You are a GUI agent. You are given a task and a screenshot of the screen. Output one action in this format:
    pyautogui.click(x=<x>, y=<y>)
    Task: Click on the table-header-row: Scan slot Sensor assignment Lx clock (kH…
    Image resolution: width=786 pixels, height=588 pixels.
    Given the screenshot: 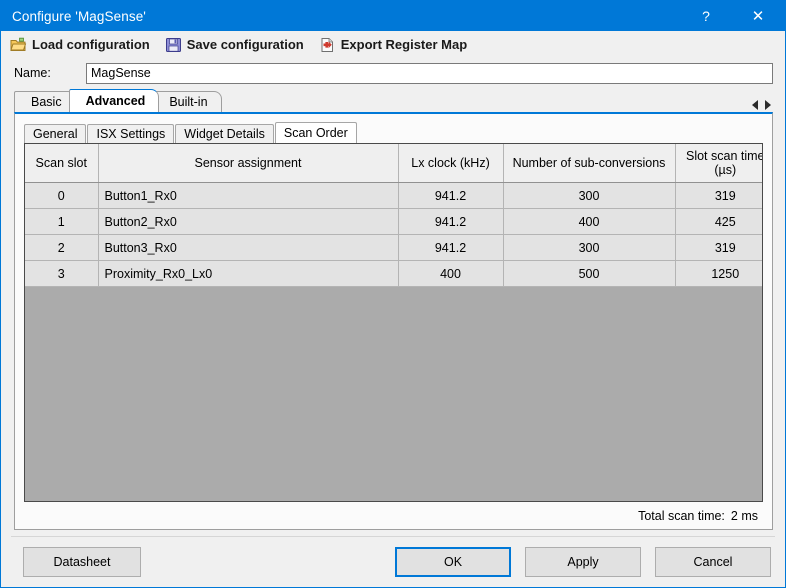 What is the action you would take?
    pyautogui.click(x=394, y=163)
    